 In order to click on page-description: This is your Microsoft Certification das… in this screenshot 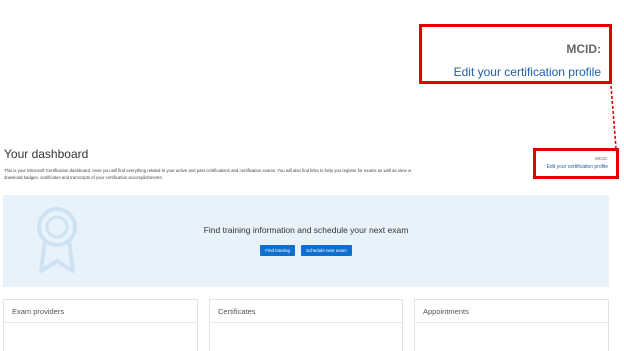, I will do `click(208, 174)`.